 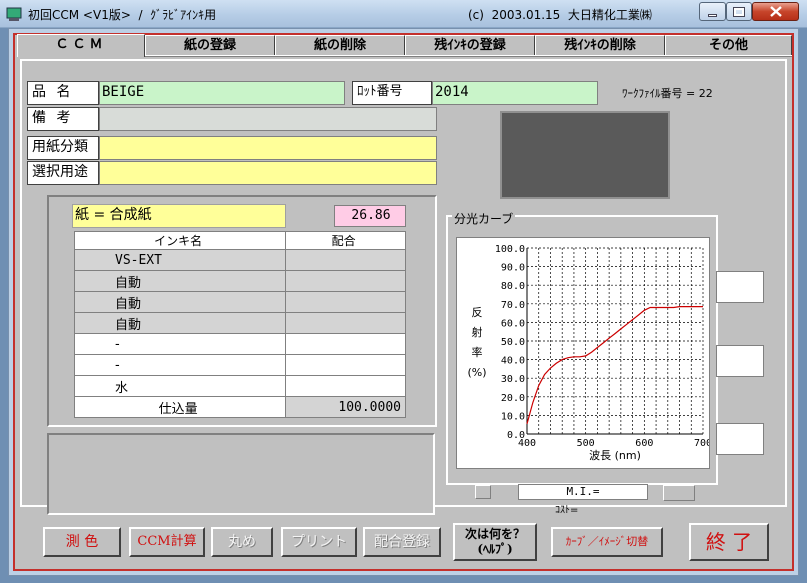 I want to click on tab-ccm: ＣＣＭ, so click(x=81, y=45).